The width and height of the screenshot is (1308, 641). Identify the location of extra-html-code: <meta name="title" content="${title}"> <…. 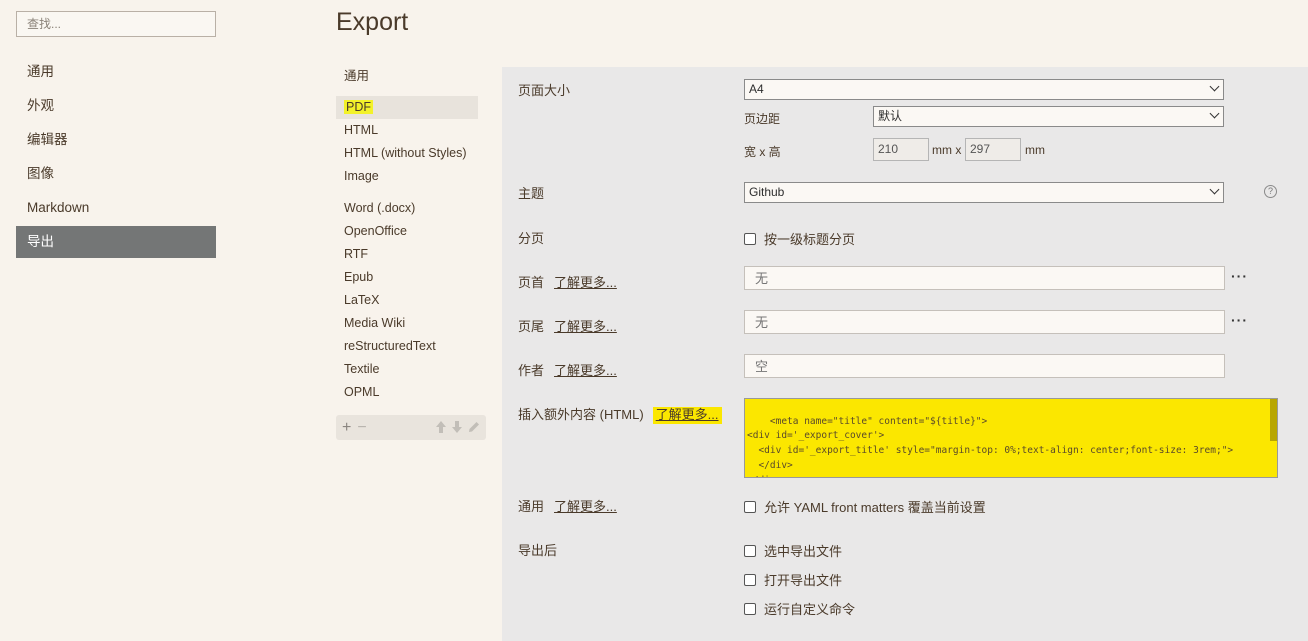
(990, 446).